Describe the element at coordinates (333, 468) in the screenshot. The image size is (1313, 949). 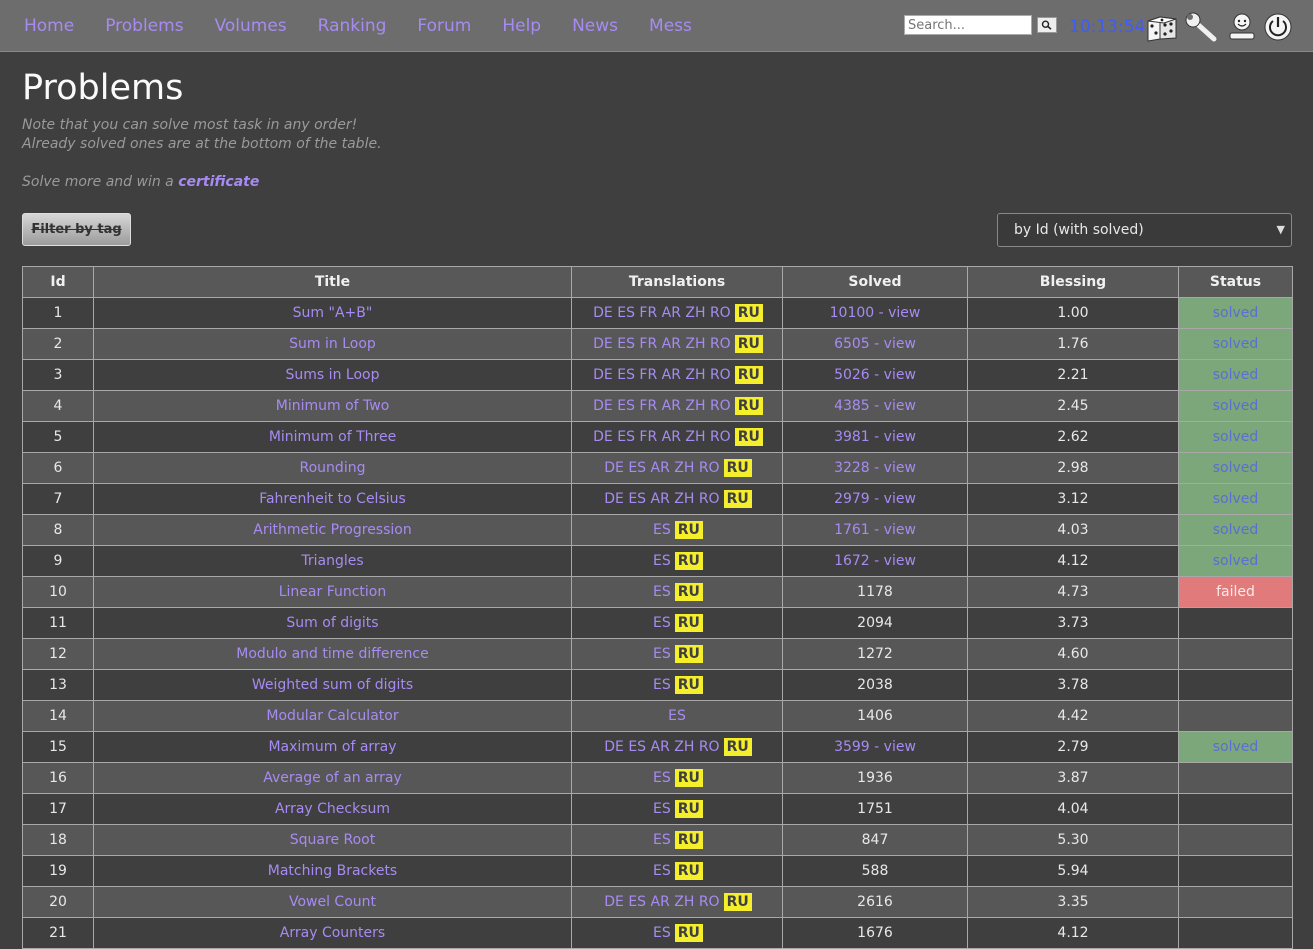
I see `problem-title-link: Rounding` at that location.